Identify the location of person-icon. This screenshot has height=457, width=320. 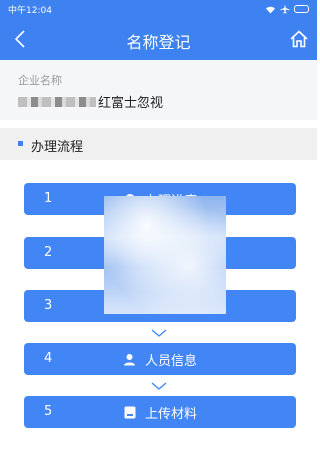
(130, 359).